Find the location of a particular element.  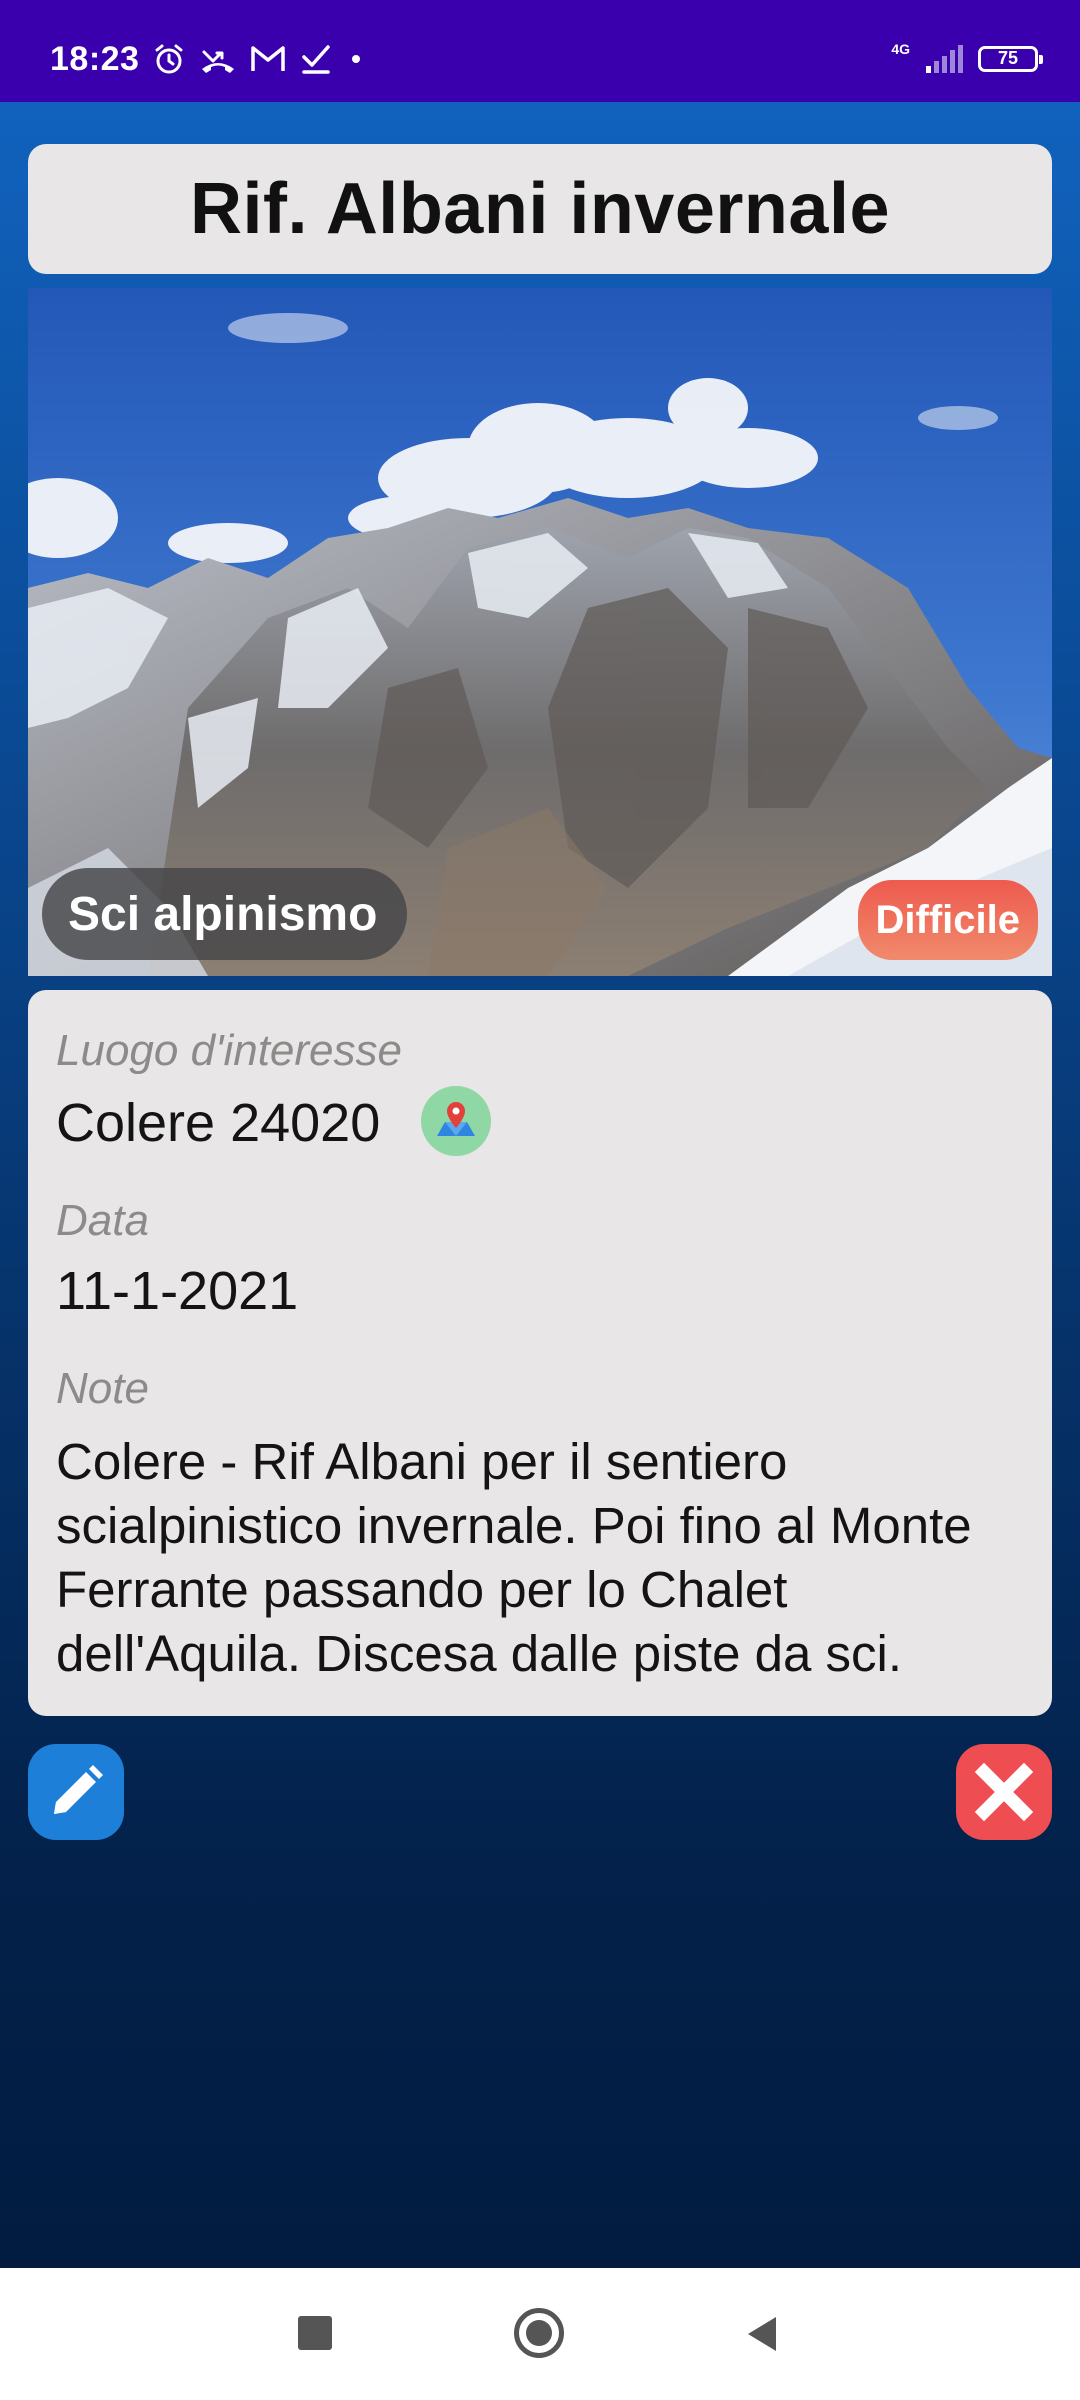

status-bar: 18:23 4G 75 is located at coordinates (540, 51).